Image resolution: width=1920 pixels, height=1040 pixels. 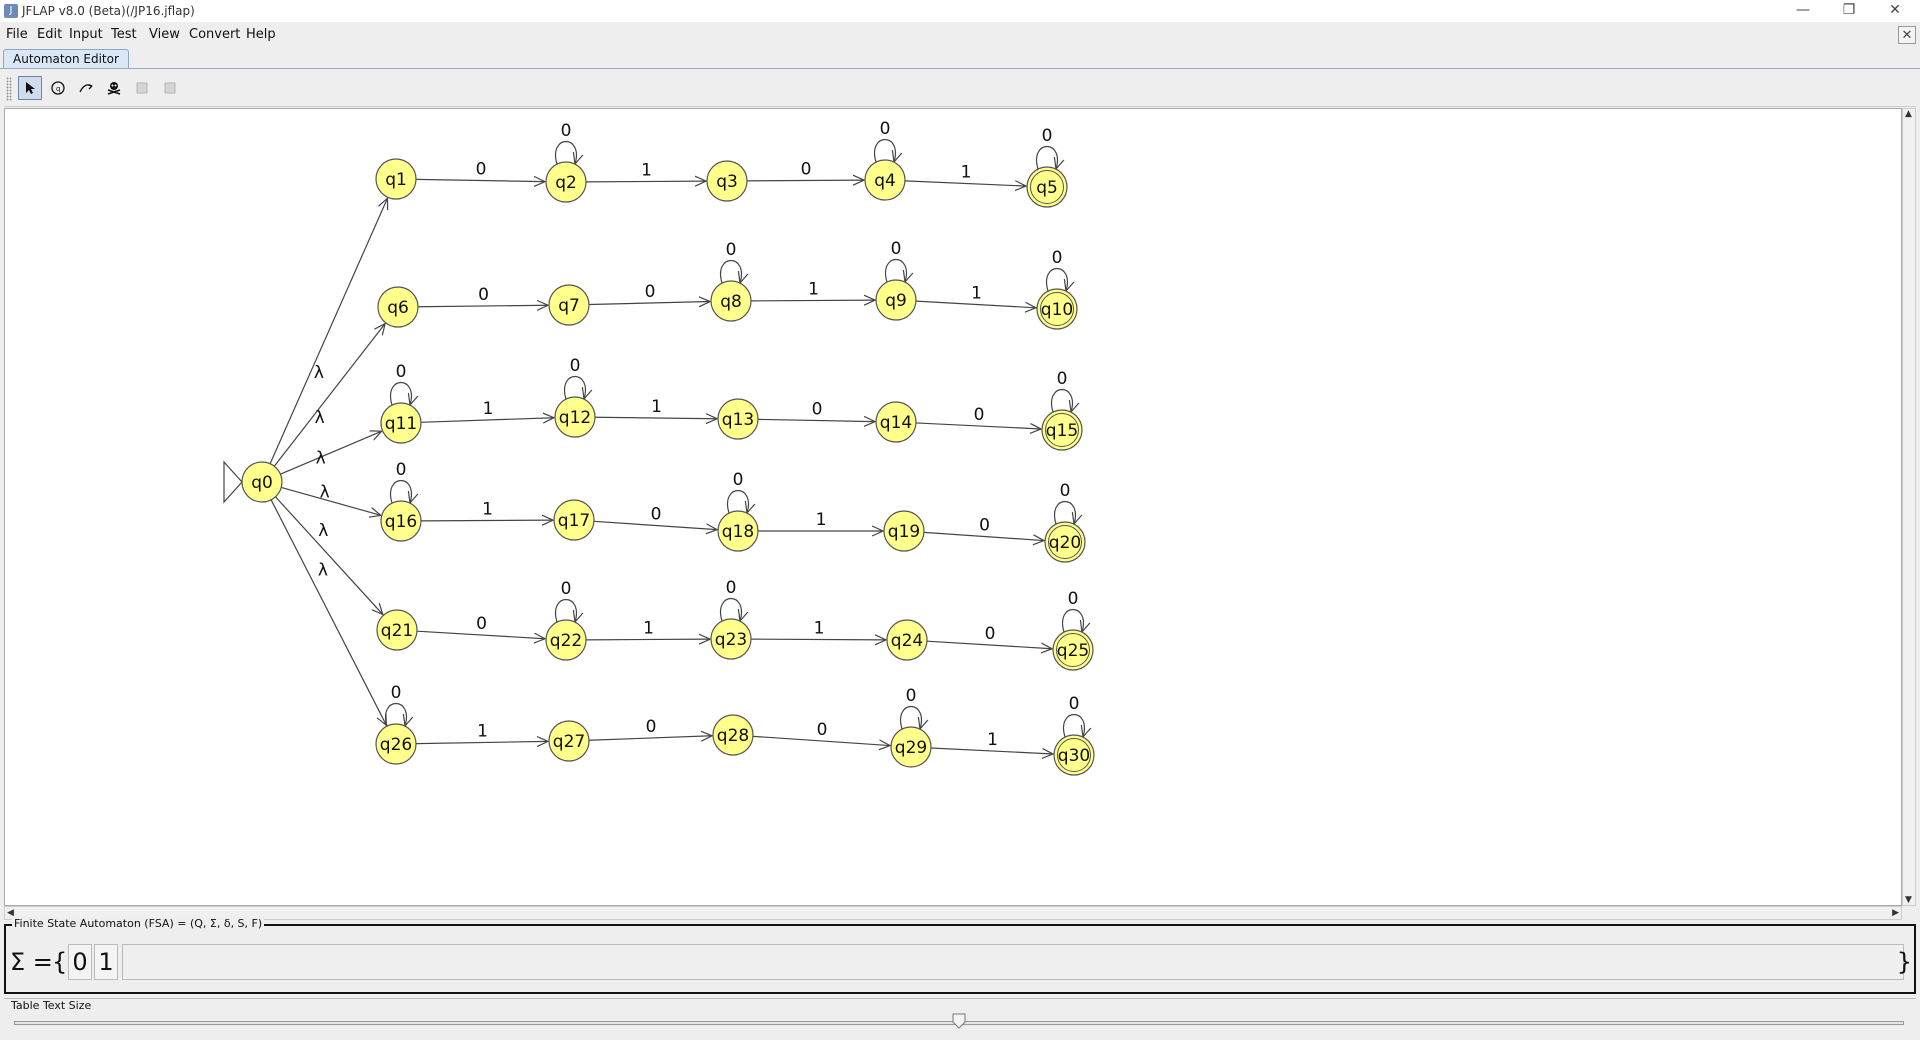 What do you see at coordinates (398, 308) in the screenshot?
I see `state-label: q6` at bounding box center [398, 308].